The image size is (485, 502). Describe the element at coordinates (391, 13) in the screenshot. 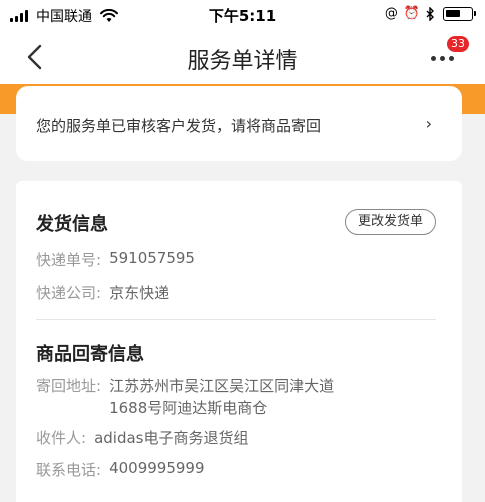

I see `at-sign-icon: @` at that location.